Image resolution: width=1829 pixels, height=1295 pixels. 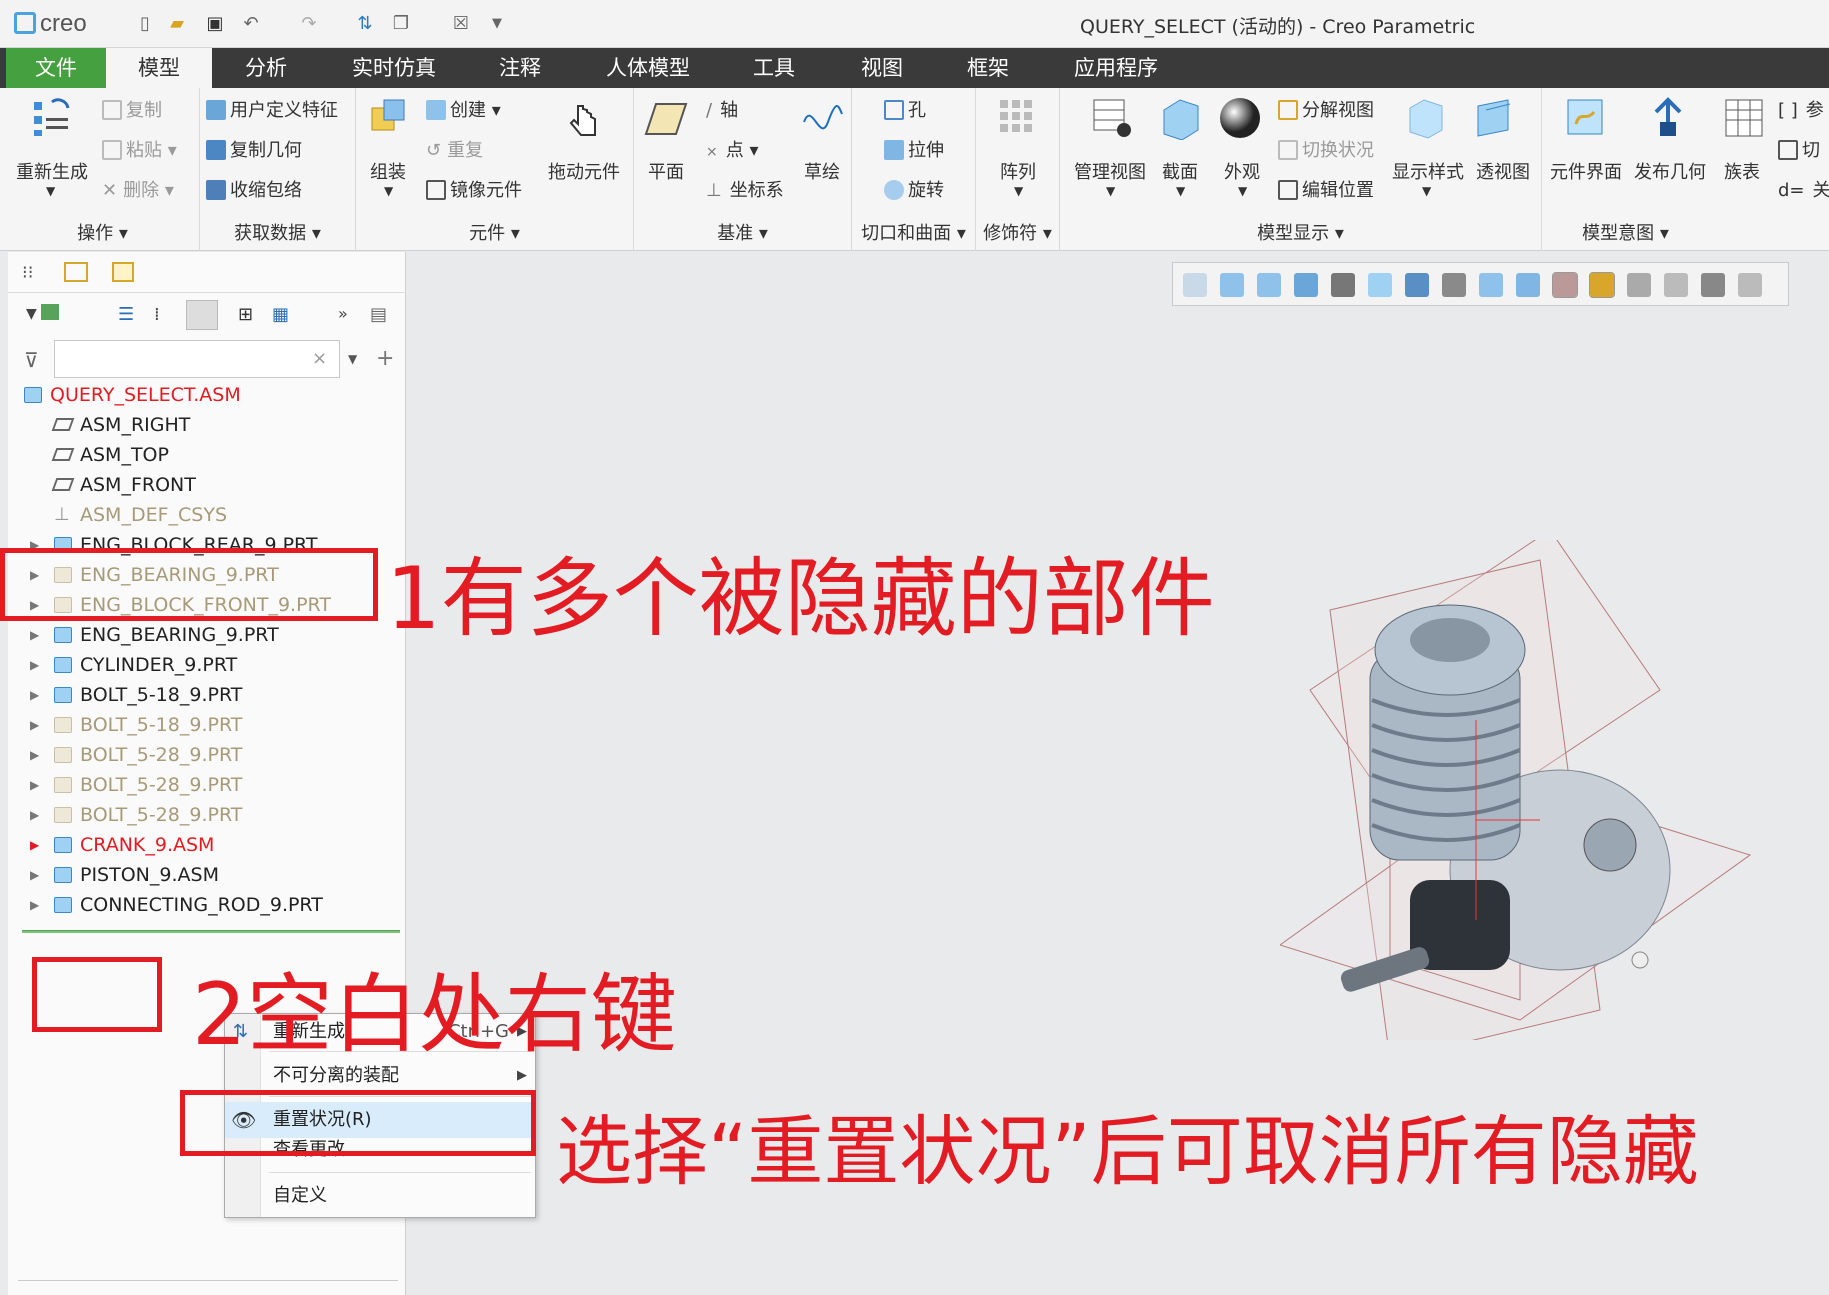 What do you see at coordinates (1242, 191) in the screenshot?
I see `appearance-dropdown-icon: ▼` at bounding box center [1242, 191].